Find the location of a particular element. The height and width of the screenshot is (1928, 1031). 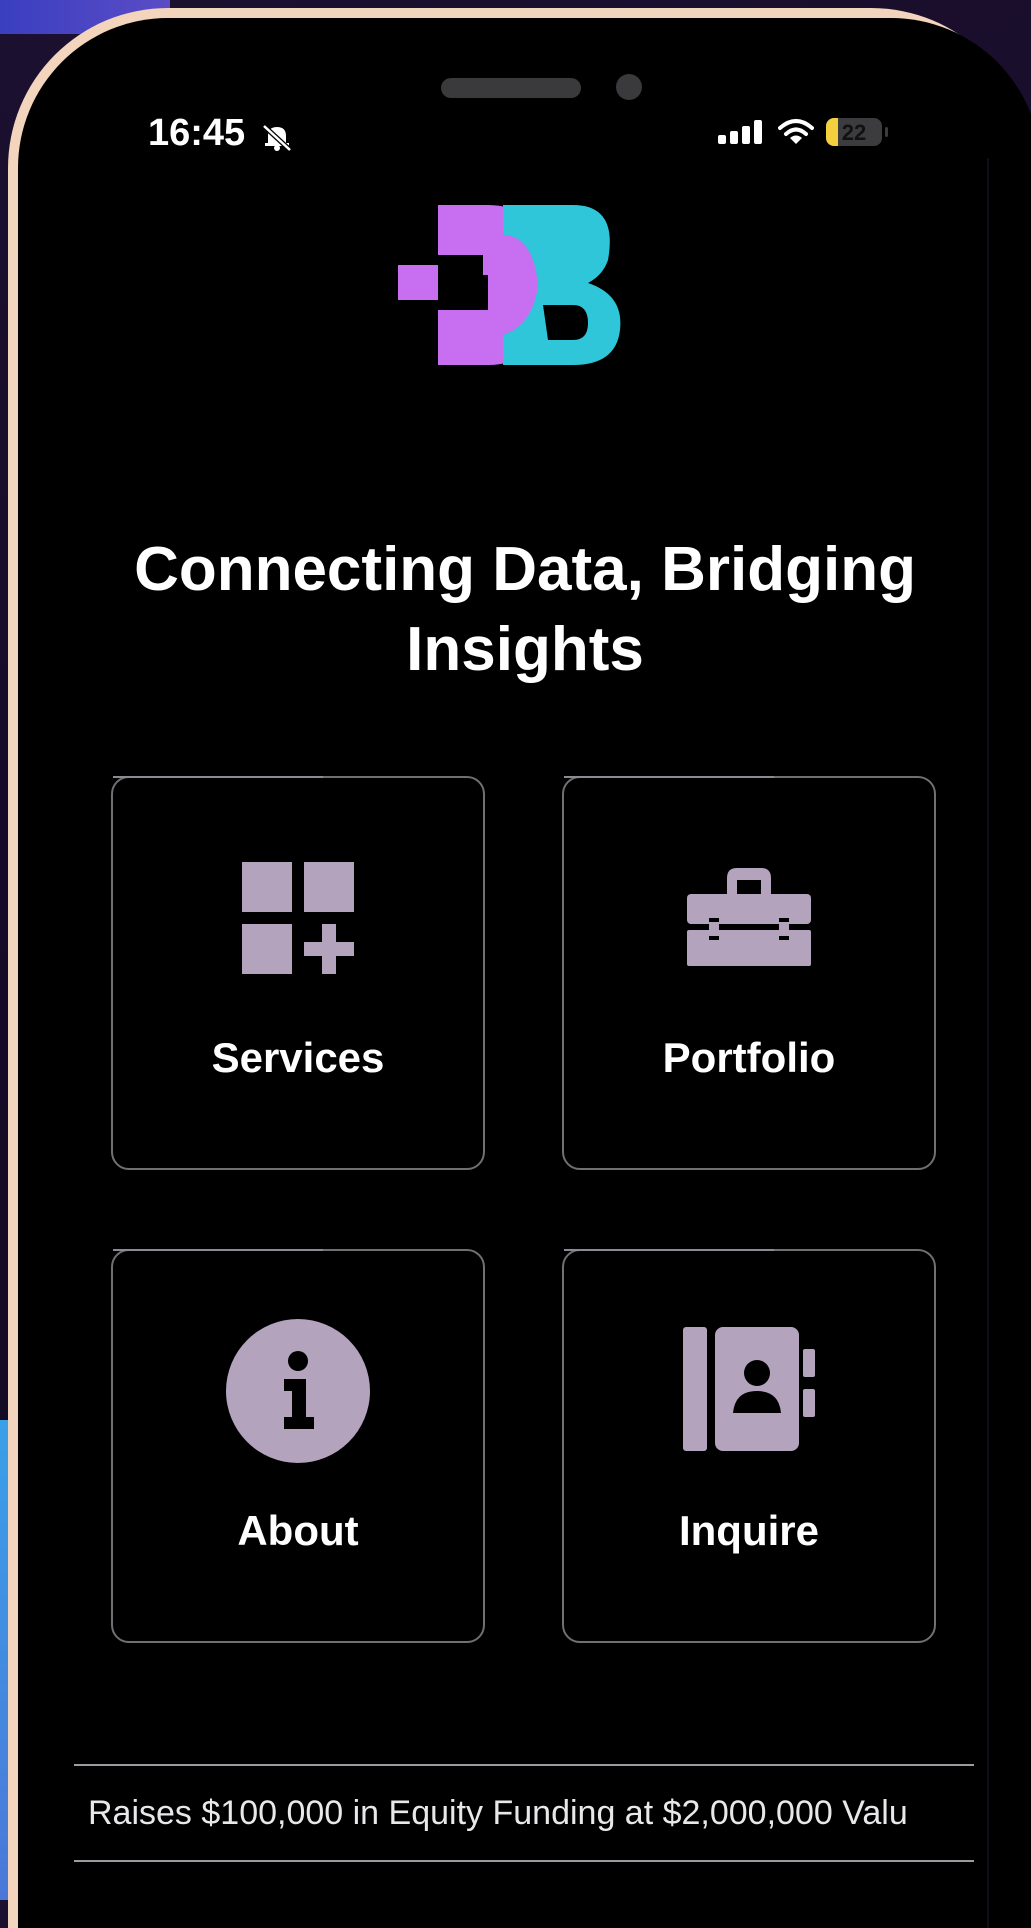

portfolio-card: Portfolio is located at coordinates (749, 973).